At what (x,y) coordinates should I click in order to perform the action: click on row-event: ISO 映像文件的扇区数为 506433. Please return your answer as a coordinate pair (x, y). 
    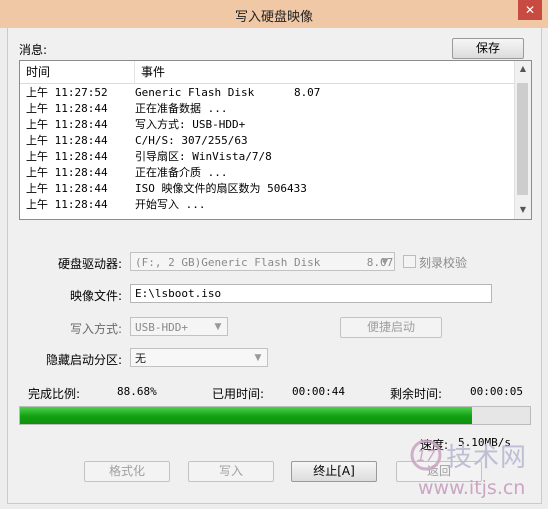
    Looking at the image, I should click on (221, 188).